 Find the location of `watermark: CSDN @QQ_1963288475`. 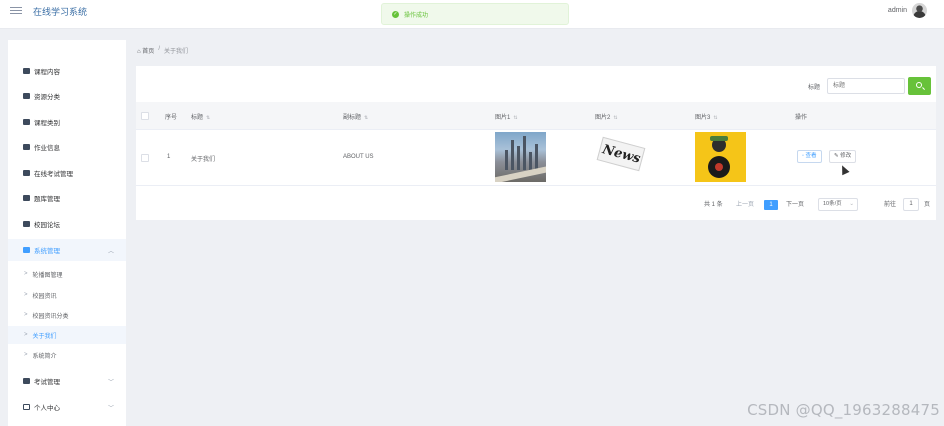

watermark: CSDN @QQ_1963288475 is located at coordinates (843, 410).